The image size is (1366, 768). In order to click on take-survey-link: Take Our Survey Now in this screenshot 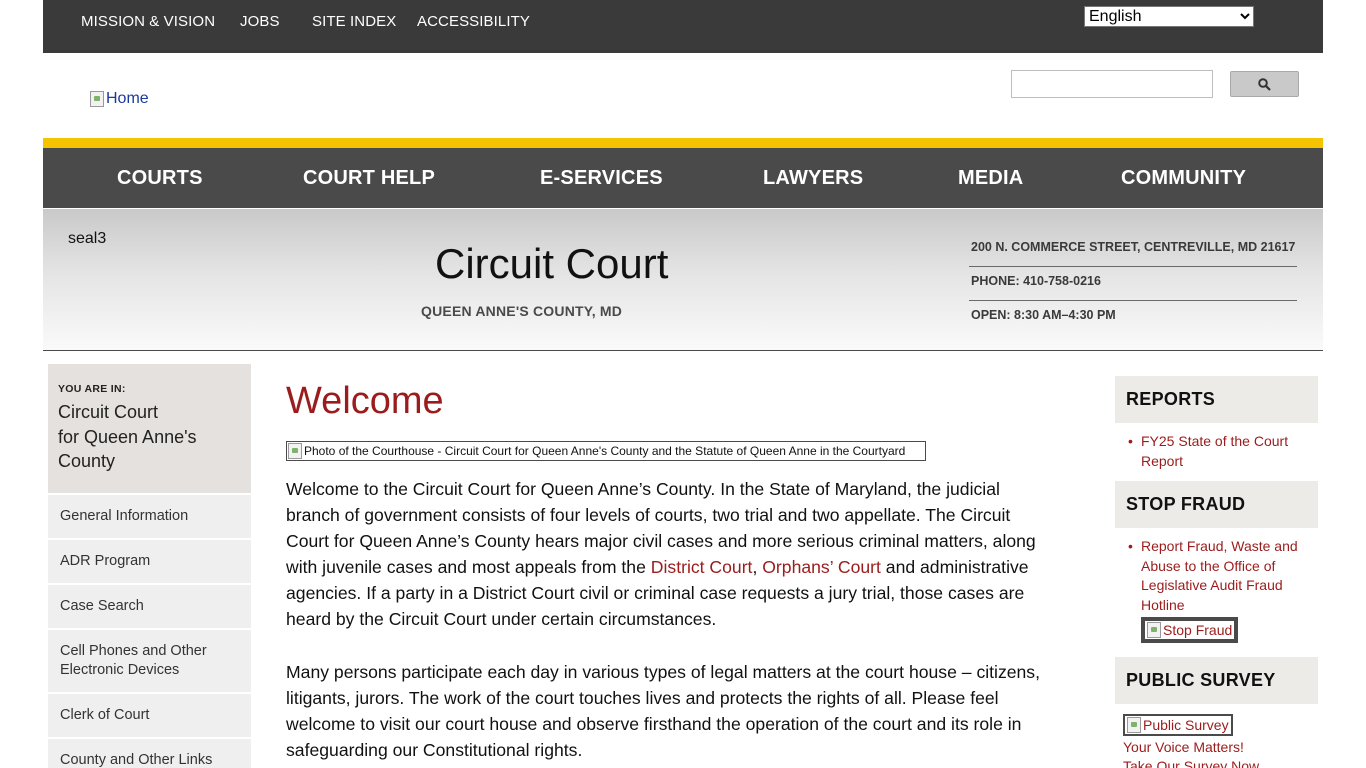, I will do `click(1216, 762)`.